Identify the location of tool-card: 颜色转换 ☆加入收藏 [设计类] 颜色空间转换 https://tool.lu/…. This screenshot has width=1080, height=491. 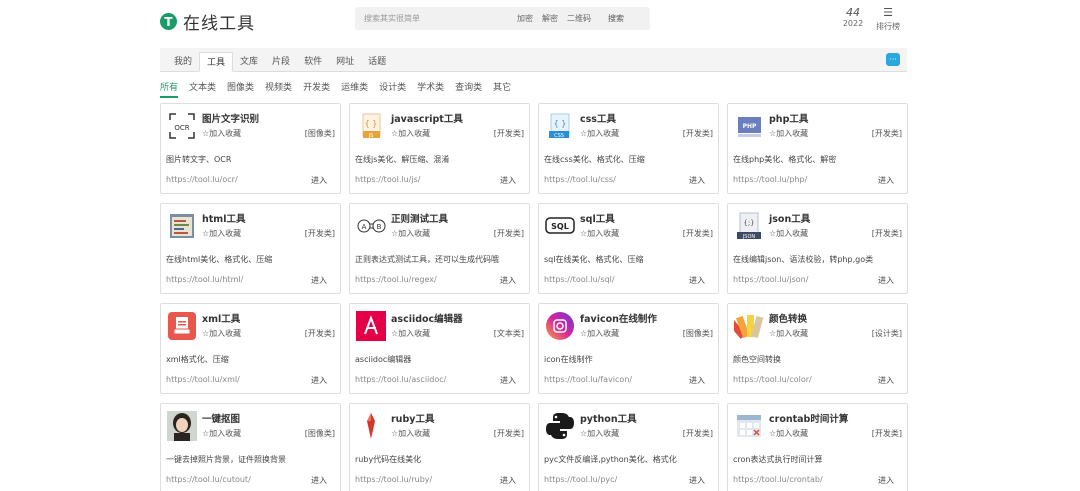
(817, 348).